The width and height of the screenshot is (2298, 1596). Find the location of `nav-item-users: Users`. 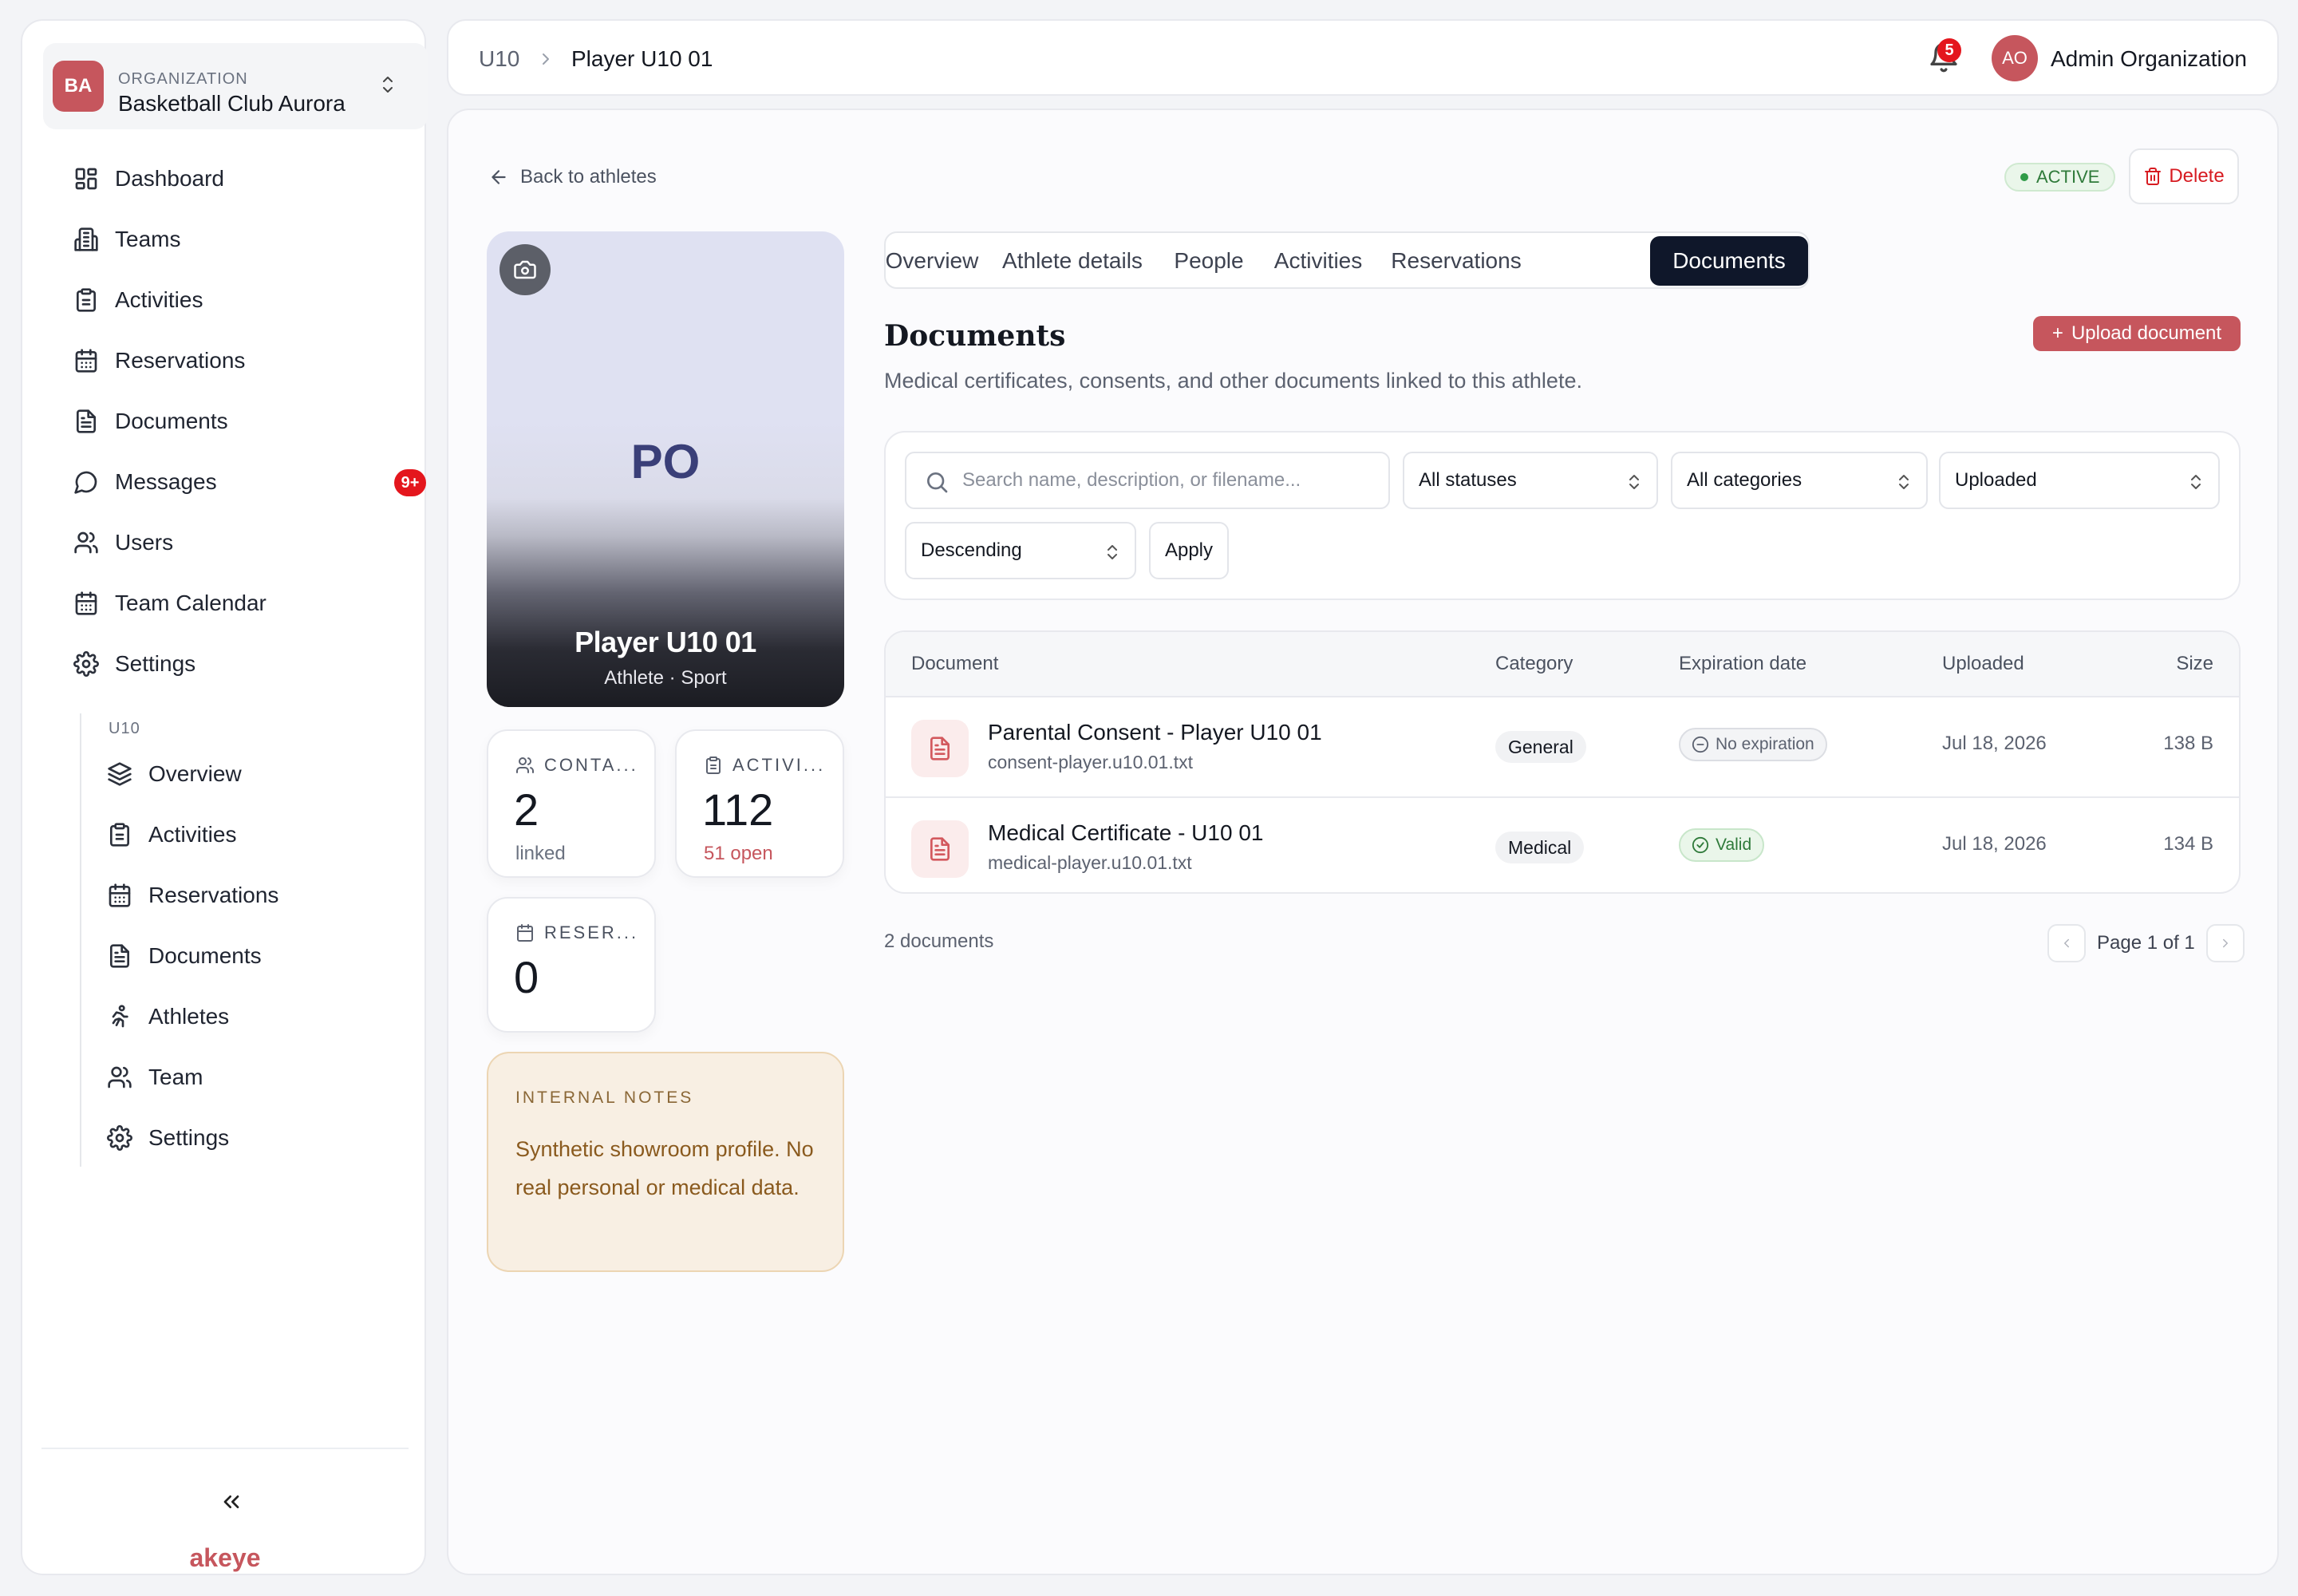

nav-item-users: Users is located at coordinates (237, 543).